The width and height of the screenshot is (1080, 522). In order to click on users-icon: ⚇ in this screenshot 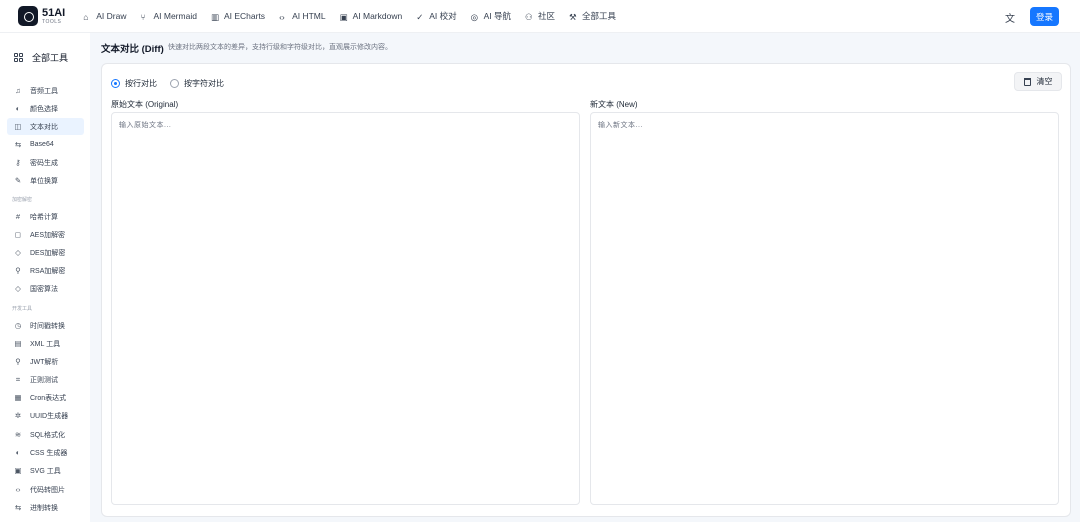, I will do `click(529, 16)`.